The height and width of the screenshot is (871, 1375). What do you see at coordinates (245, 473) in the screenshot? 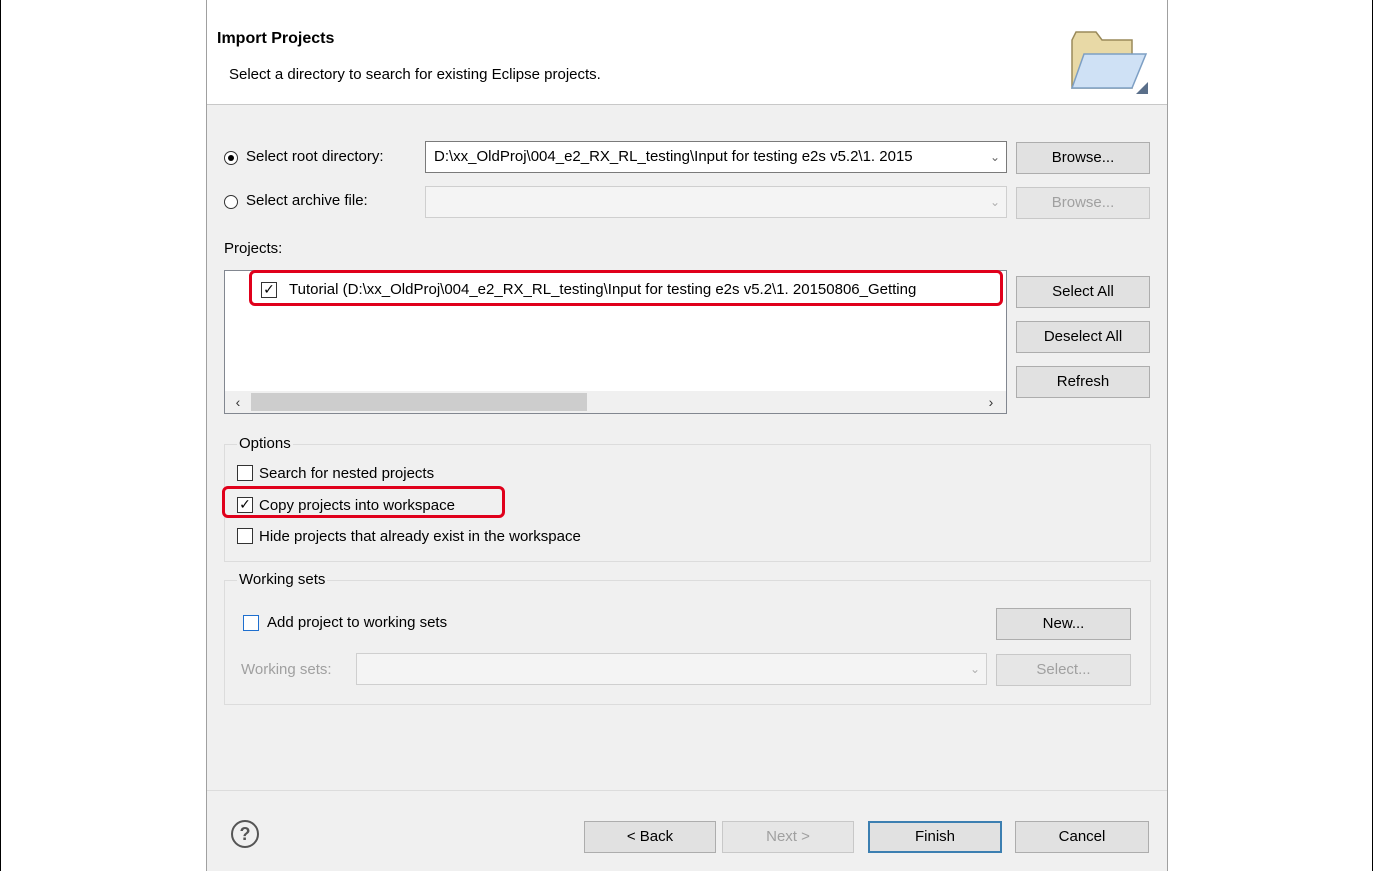
I see `search-nested-checkbox` at bounding box center [245, 473].